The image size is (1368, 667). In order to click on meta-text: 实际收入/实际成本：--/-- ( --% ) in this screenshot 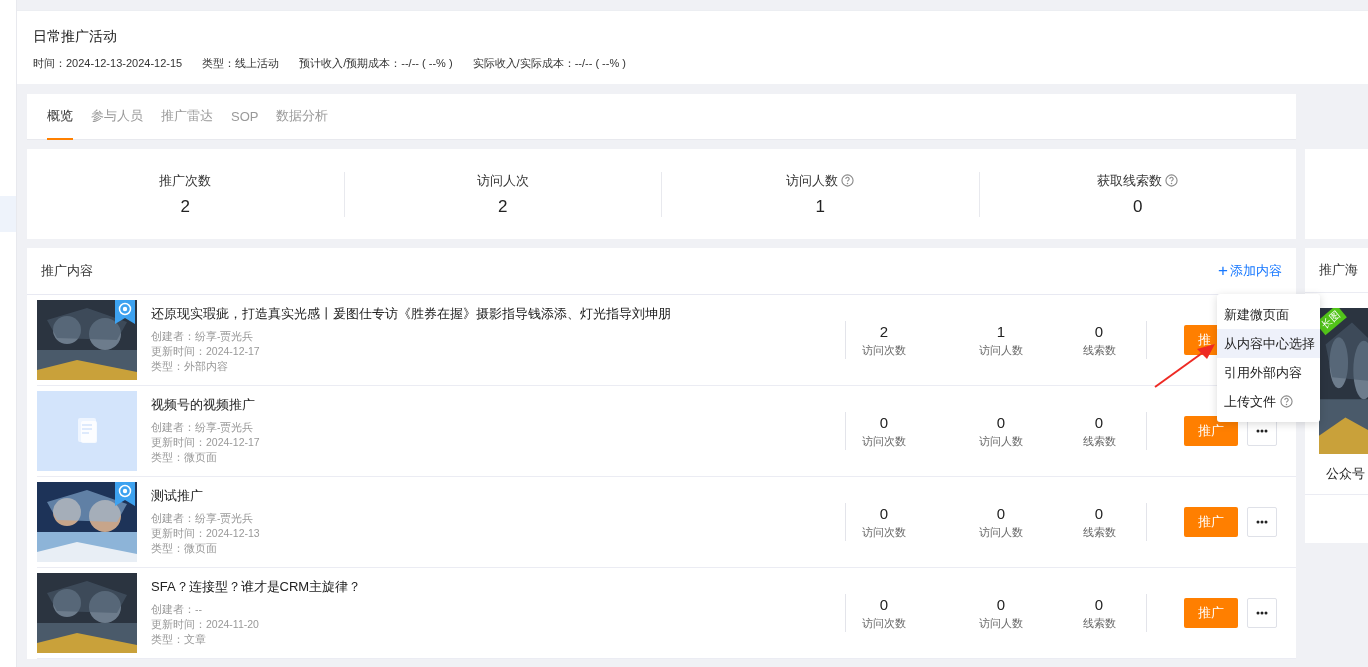, I will do `click(549, 63)`.